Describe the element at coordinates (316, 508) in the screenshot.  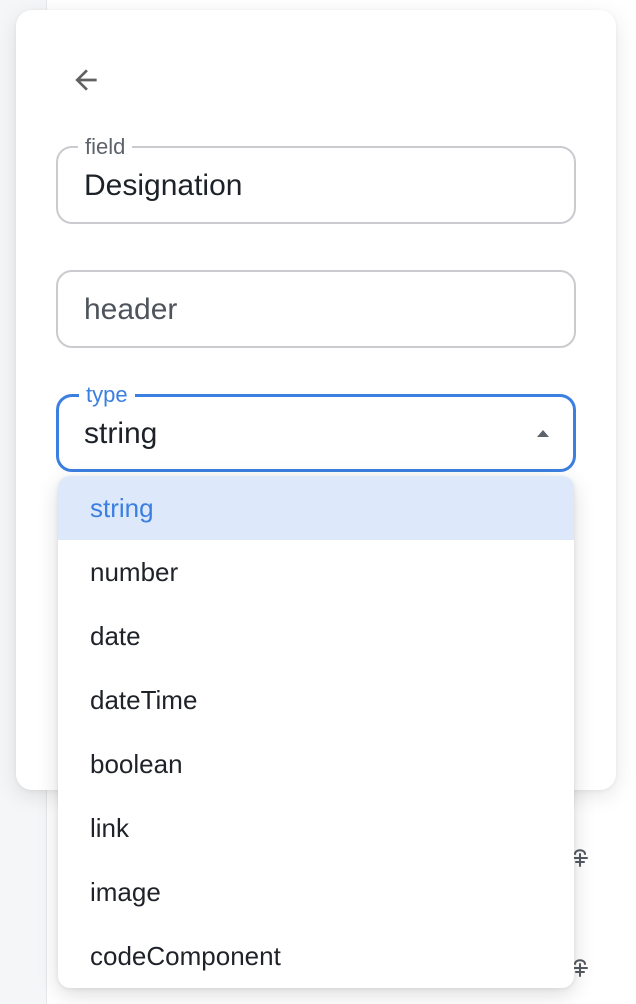
I see `dropdown-option-string: string` at that location.